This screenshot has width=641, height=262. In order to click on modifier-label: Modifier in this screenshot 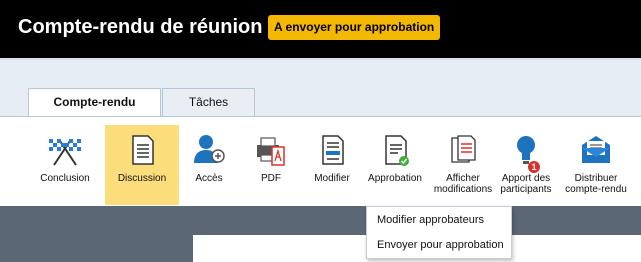, I will do `click(332, 178)`.